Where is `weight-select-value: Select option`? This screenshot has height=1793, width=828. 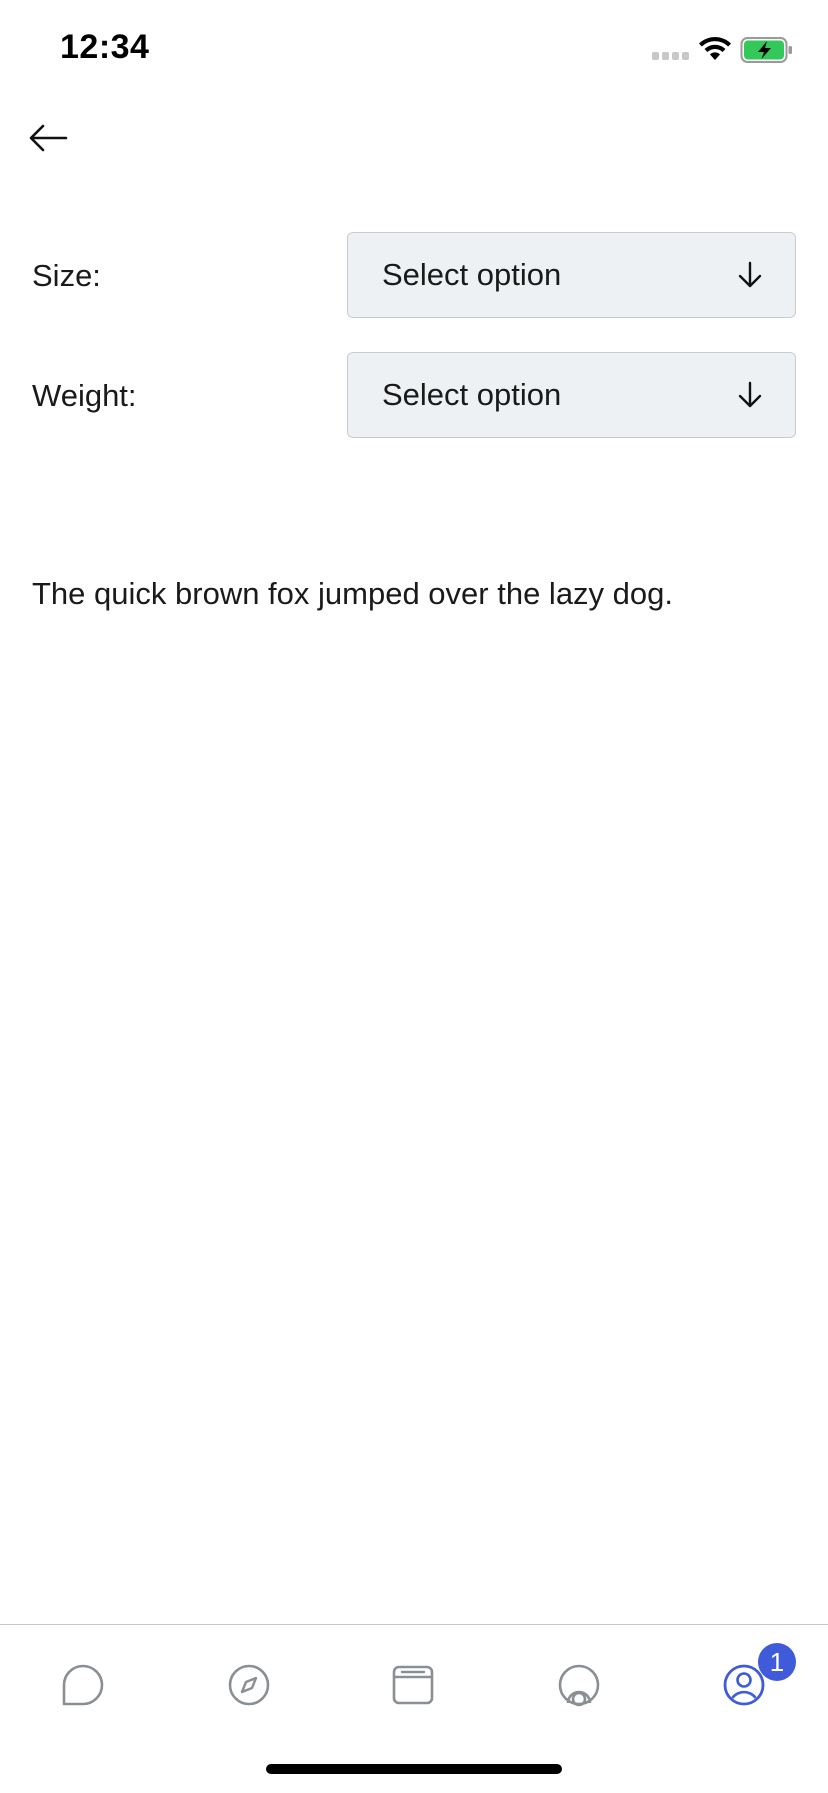 weight-select-value: Select option is located at coordinates (472, 394).